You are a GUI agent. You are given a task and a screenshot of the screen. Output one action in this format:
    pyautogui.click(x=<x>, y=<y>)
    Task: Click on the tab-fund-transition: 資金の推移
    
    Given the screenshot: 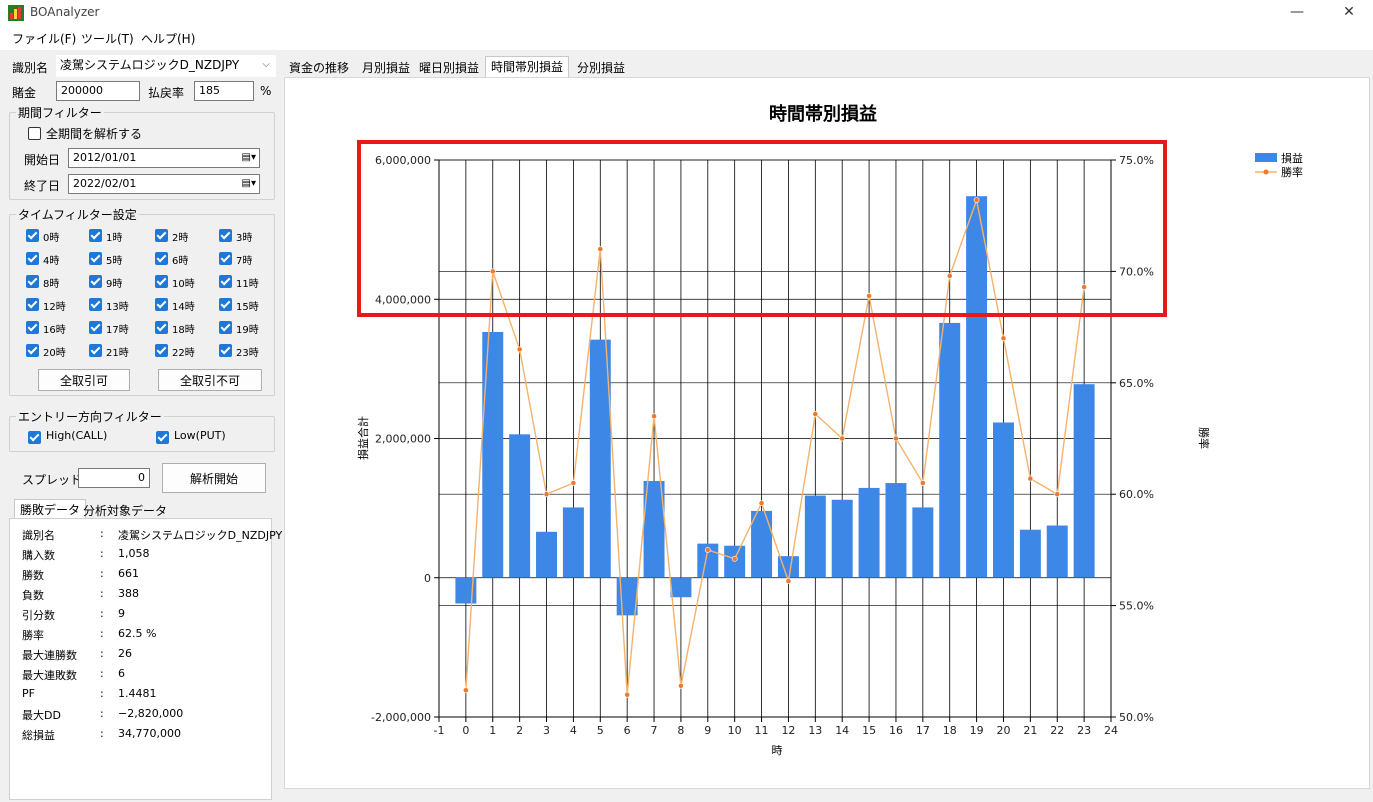 What is the action you would take?
    pyautogui.click(x=319, y=68)
    